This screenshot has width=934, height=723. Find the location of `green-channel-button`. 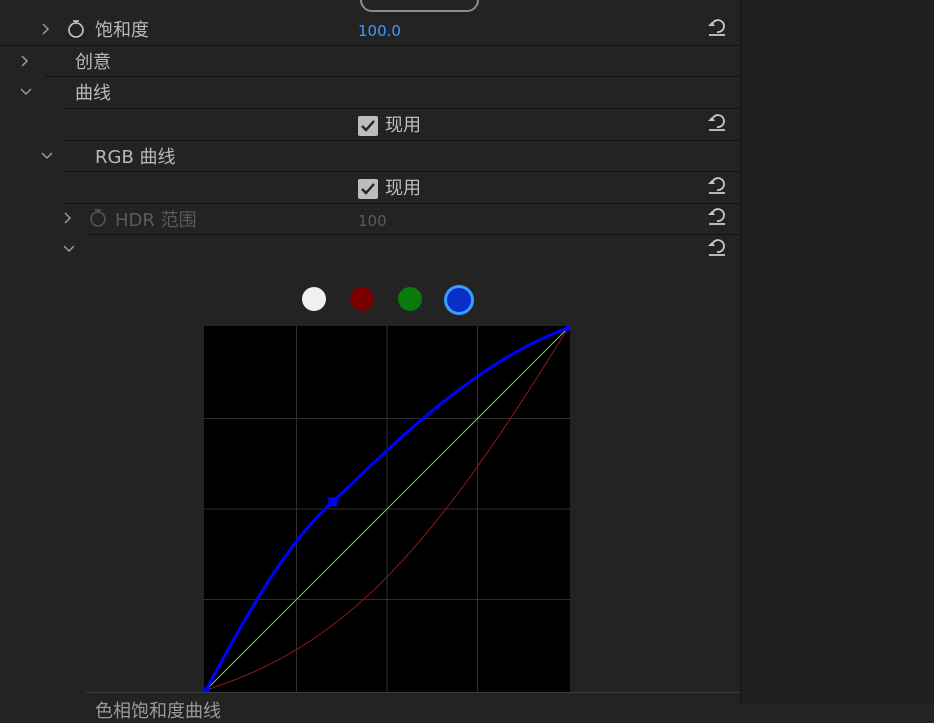

green-channel-button is located at coordinates (410, 299).